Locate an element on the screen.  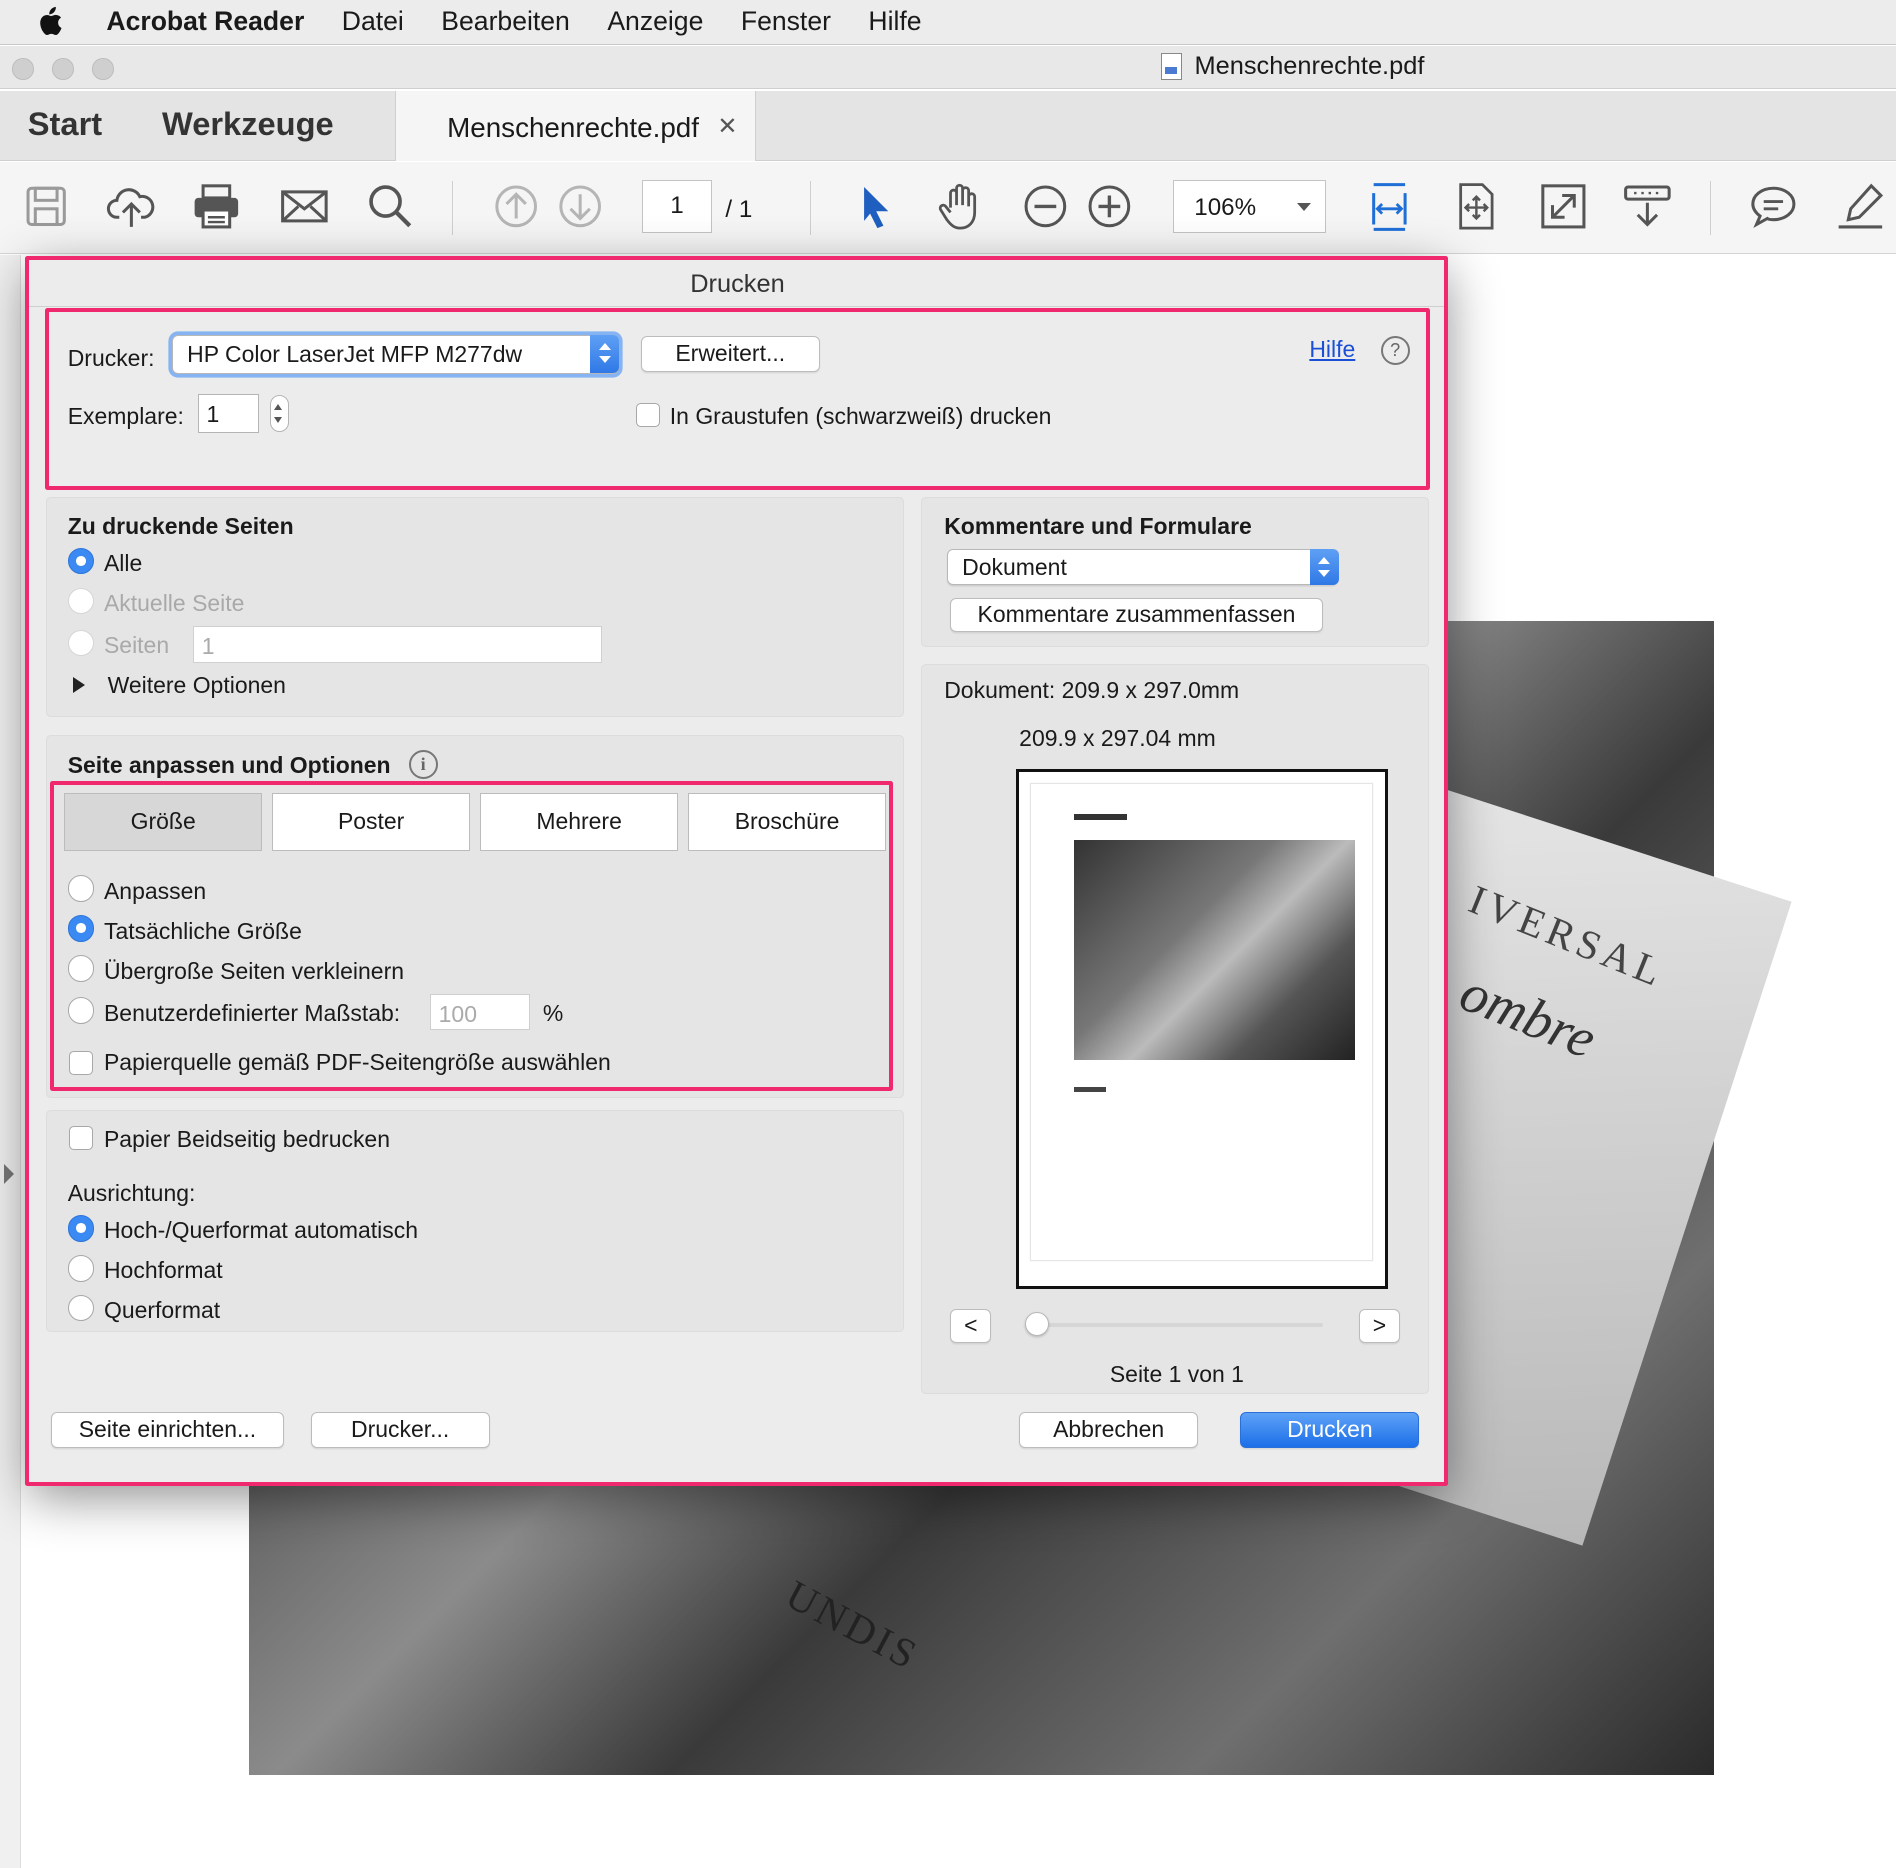
help-question-icon: ? is located at coordinates (1395, 351).